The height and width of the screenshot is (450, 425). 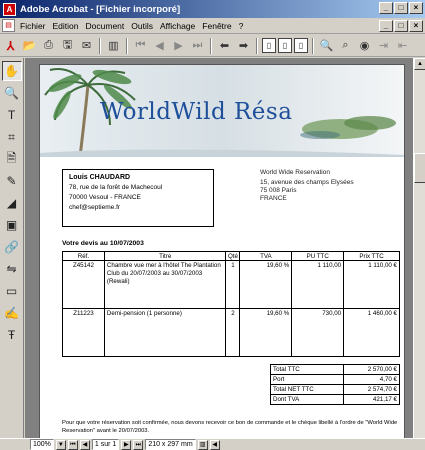 What do you see at coordinates (12, 93) in the screenshot?
I see `zoom-tool-icon: 🔍` at bounding box center [12, 93].